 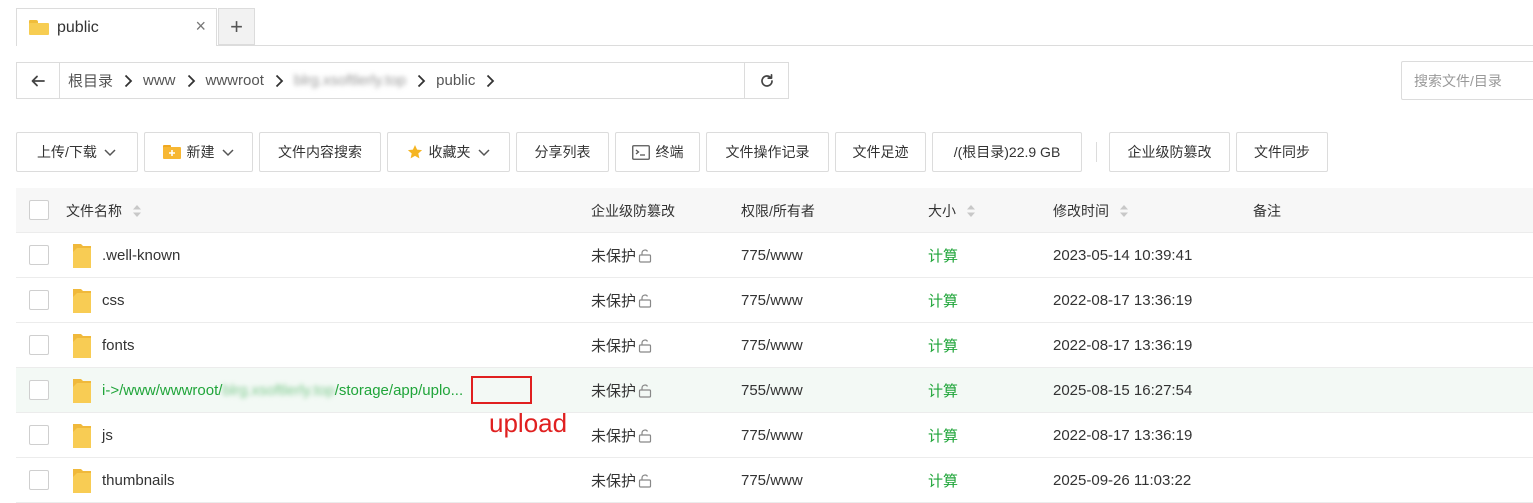 I want to click on column-tamper-label: 企业级防篡改, so click(x=633, y=210).